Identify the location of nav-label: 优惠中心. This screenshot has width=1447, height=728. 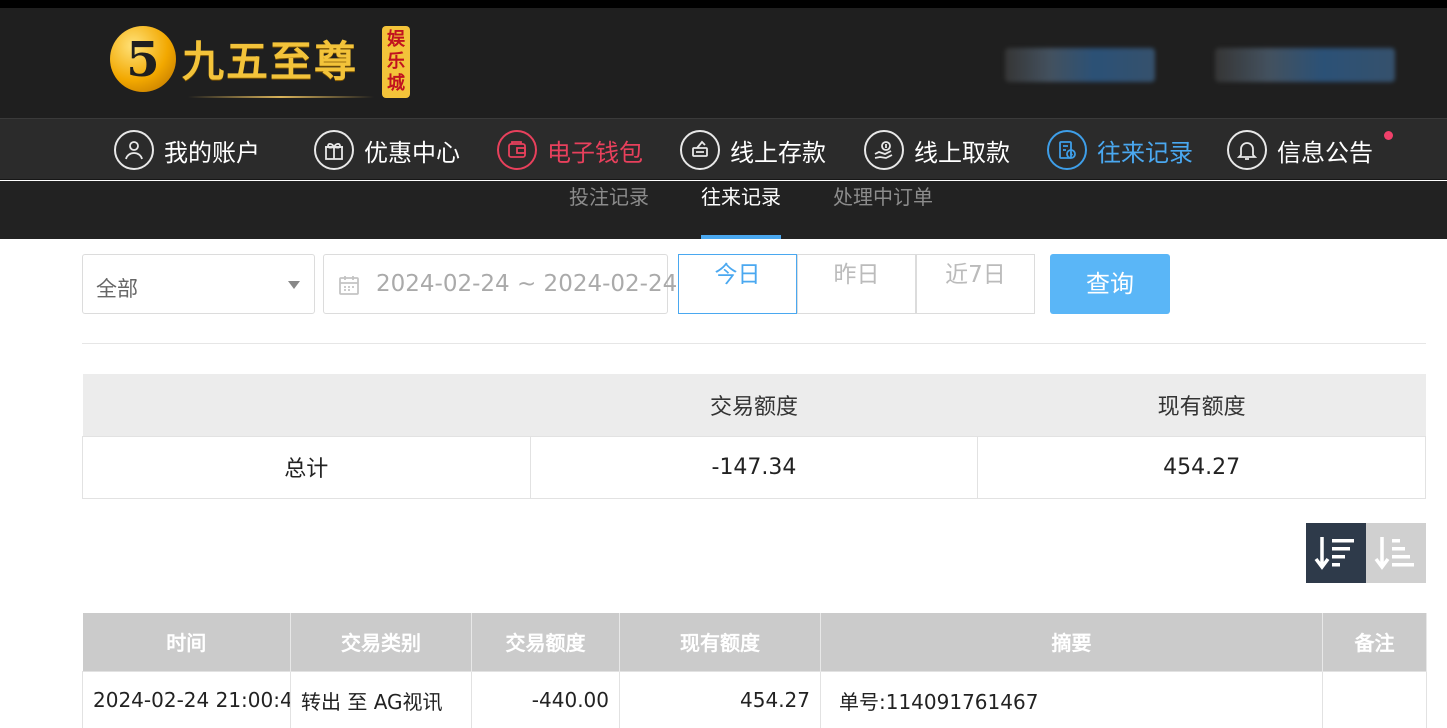
(412, 152).